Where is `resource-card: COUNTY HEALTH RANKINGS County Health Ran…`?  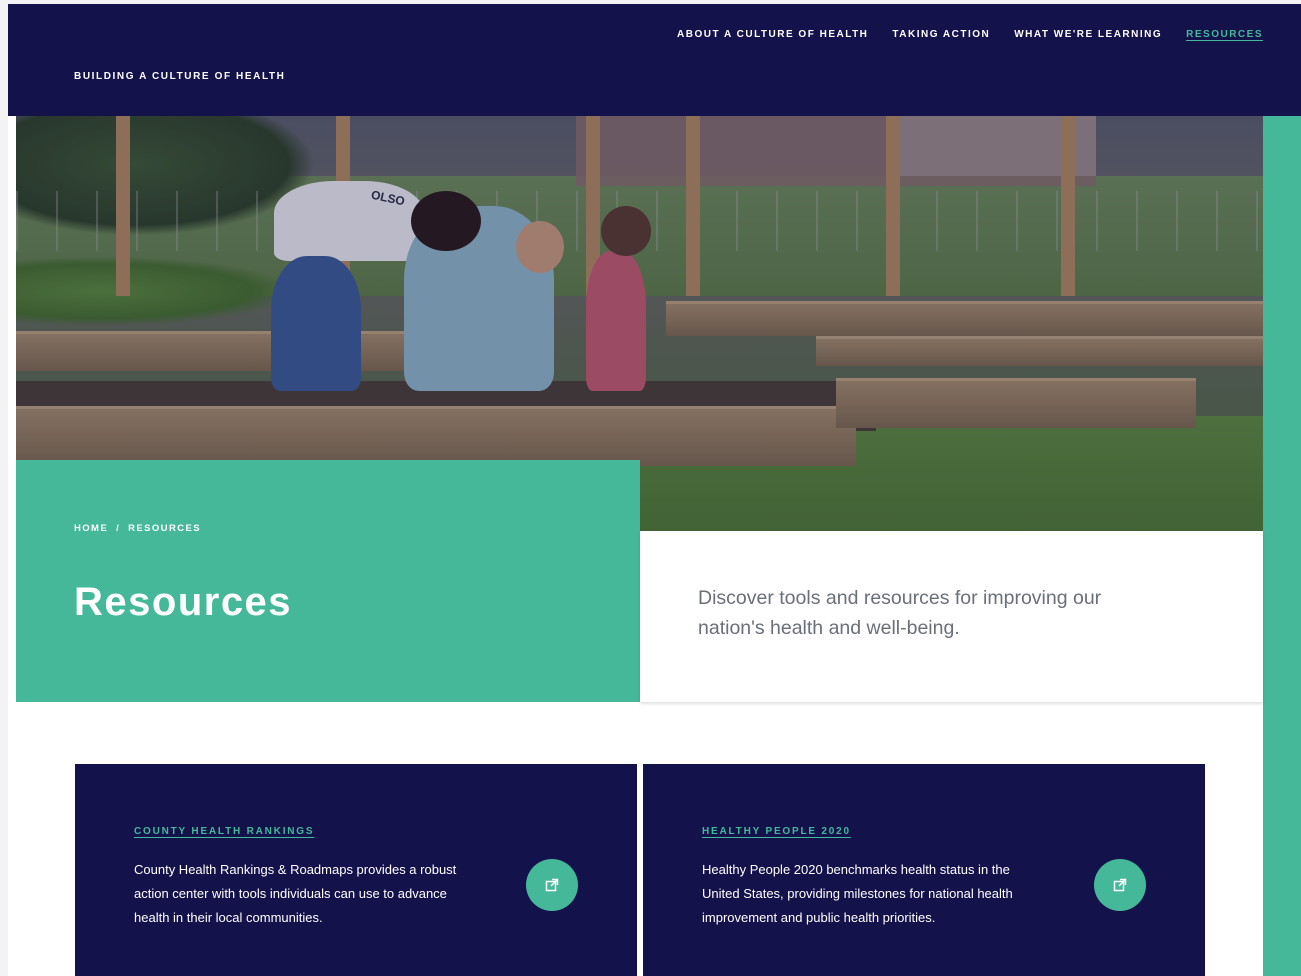 resource-card: COUNTY HEALTH RANKINGS County Health Ran… is located at coordinates (356, 870).